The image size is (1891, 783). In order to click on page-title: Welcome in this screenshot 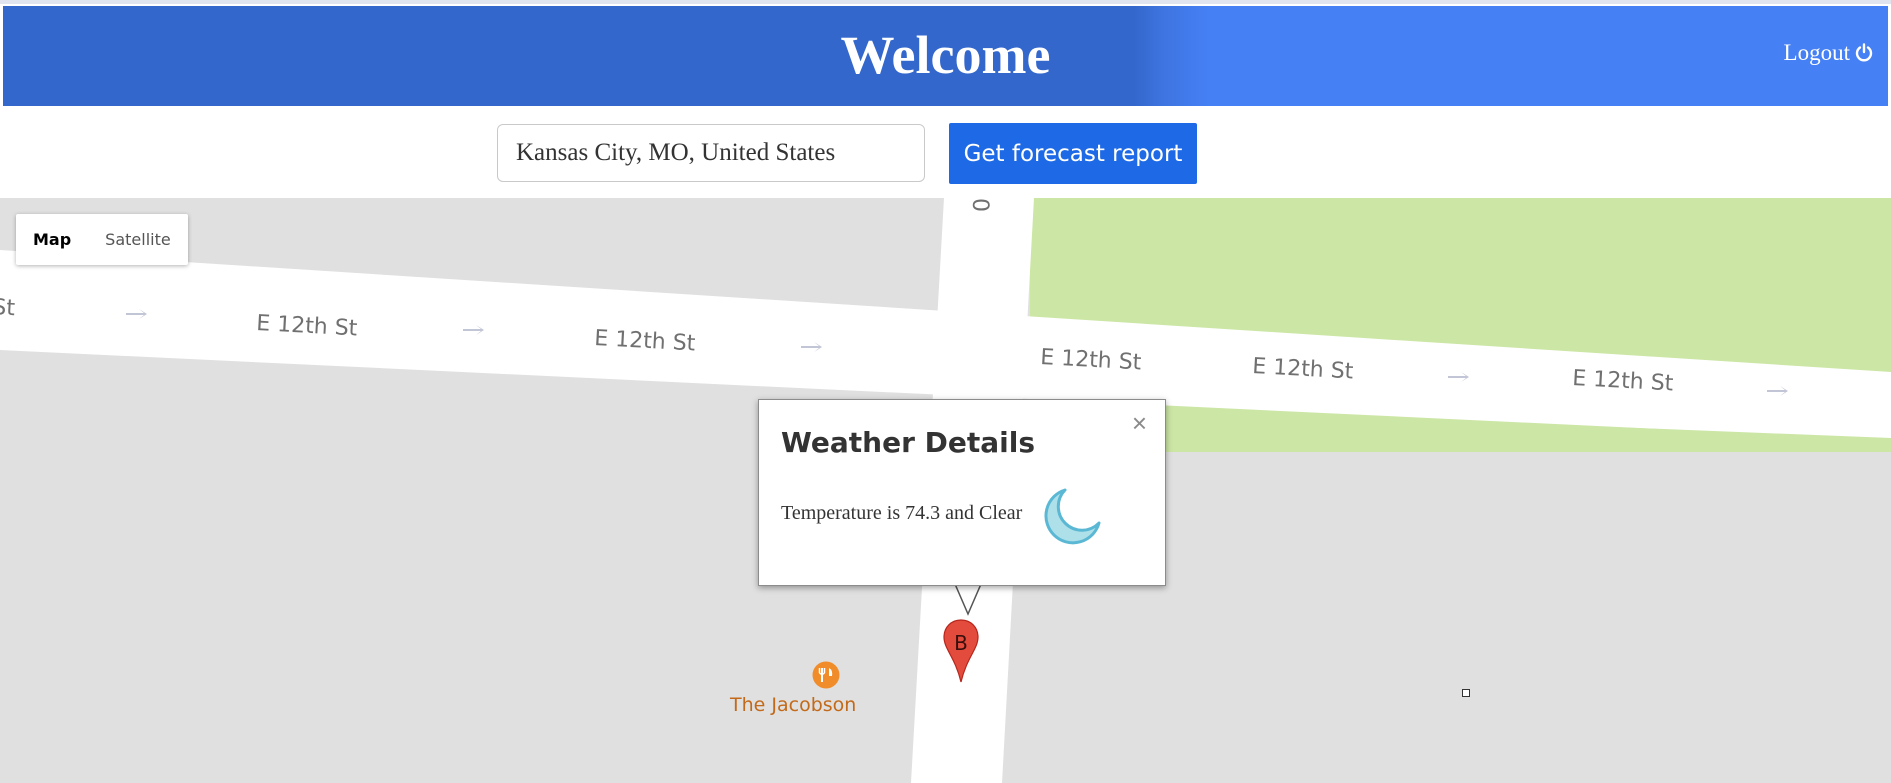, I will do `click(945, 55)`.